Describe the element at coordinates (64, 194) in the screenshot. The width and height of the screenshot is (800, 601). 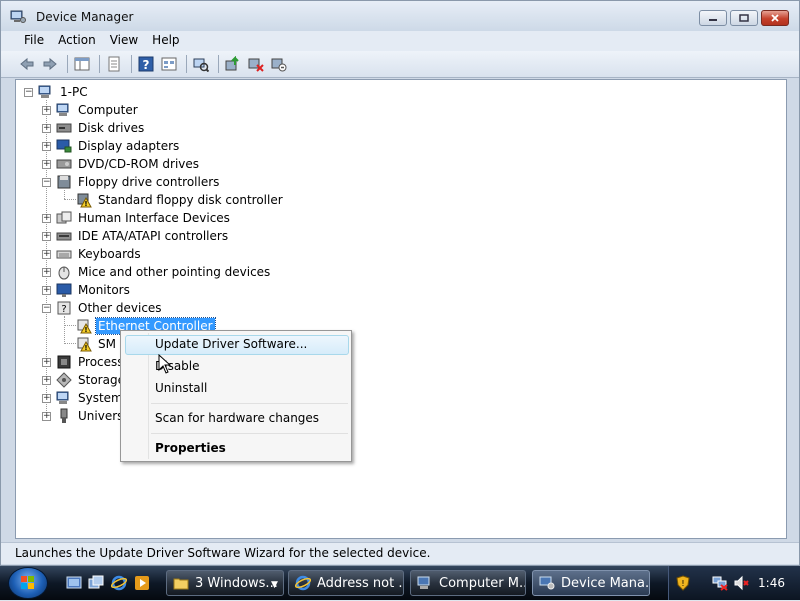
I see `tree-connector` at that location.